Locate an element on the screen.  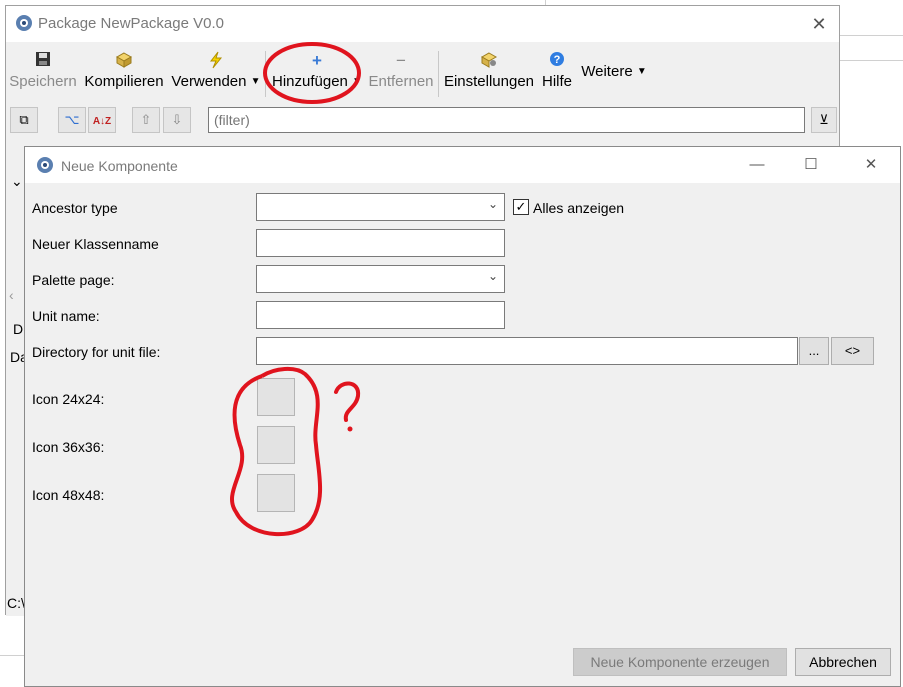
arrow-up-icon: ⇧ is located at coordinates (146, 119).